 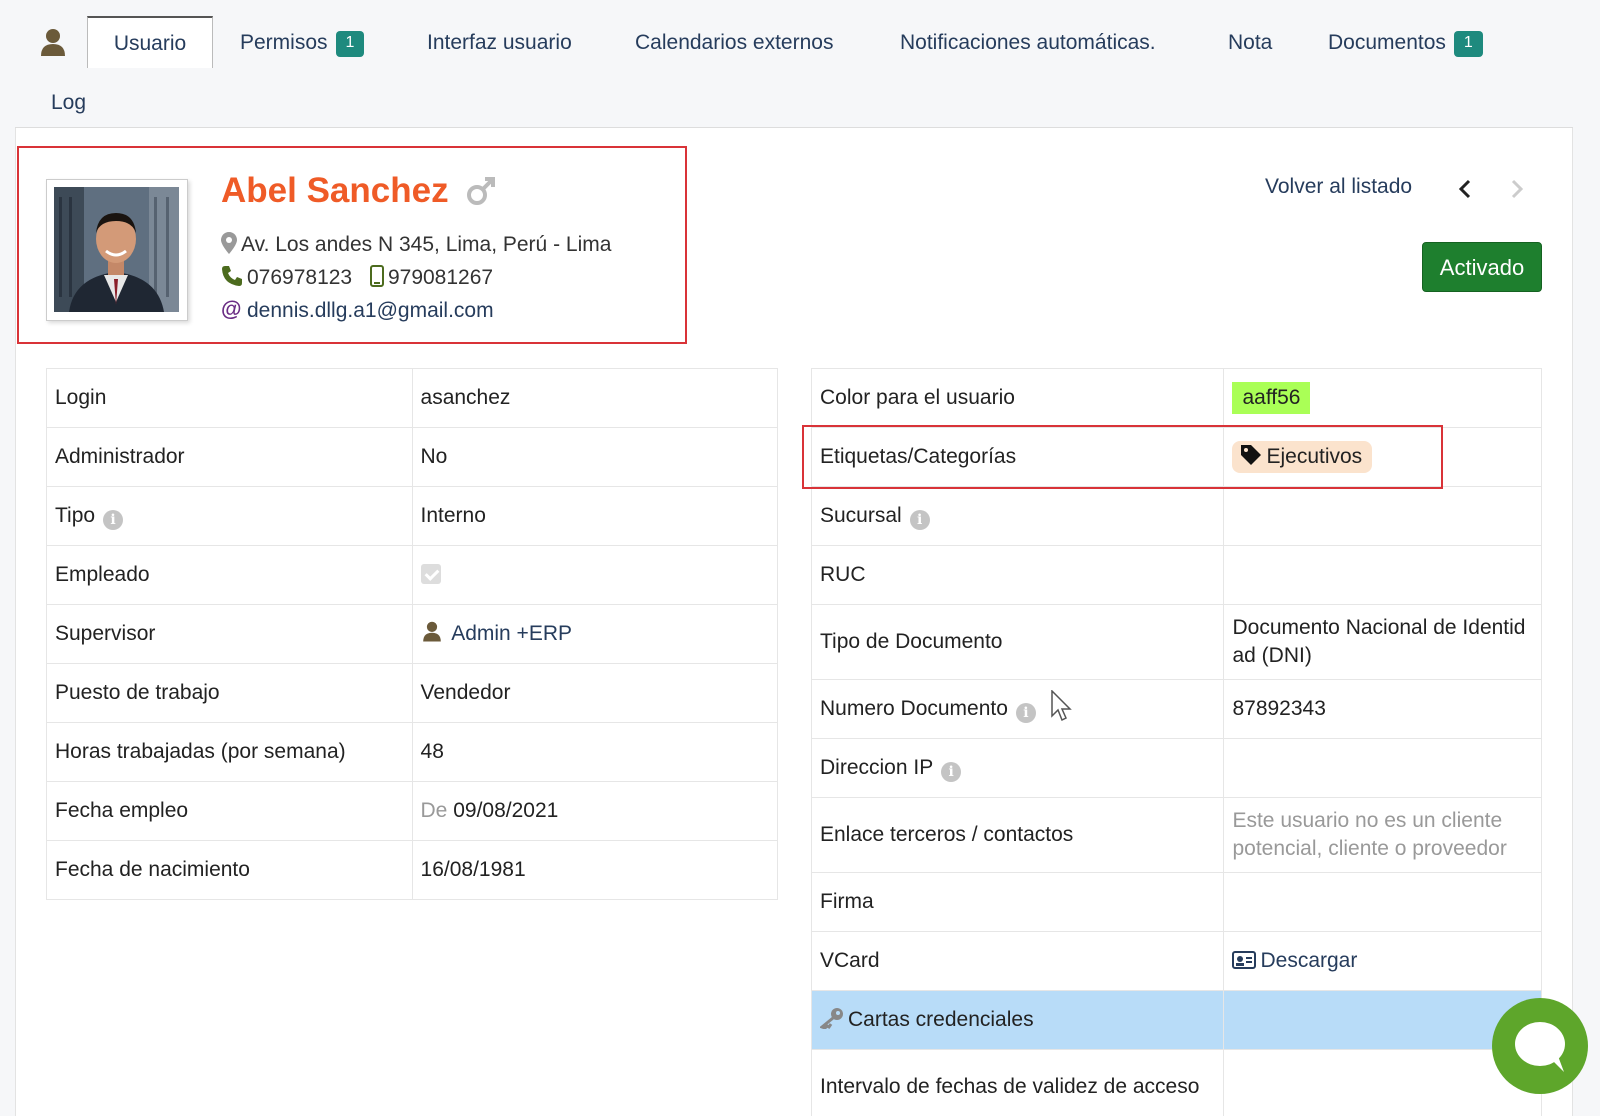 I want to click on field-label: Tipo, so click(x=75, y=515).